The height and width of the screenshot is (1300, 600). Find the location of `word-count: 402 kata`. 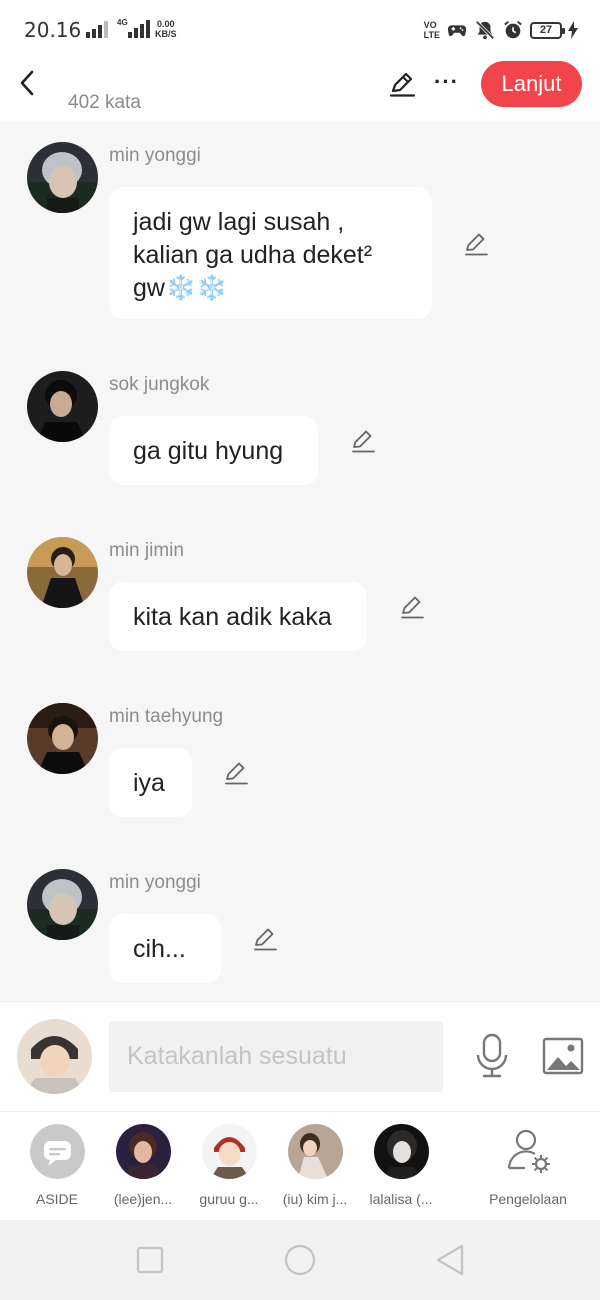

word-count: 402 kata is located at coordinates (104, 102).